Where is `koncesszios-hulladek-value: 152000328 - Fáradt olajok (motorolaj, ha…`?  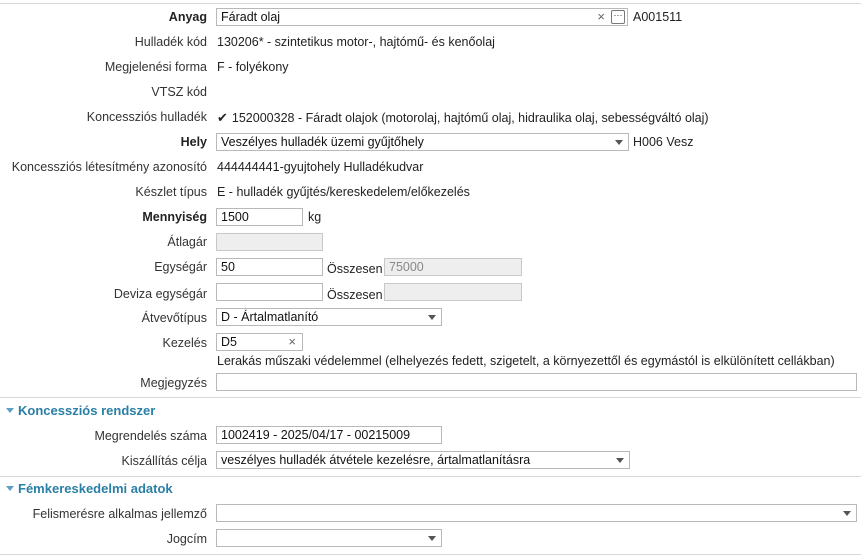
koncesszios-hulladek-value: 152000328 - Fáradt olajok (motorolaj, ha… is located at coordinates (470, 118).